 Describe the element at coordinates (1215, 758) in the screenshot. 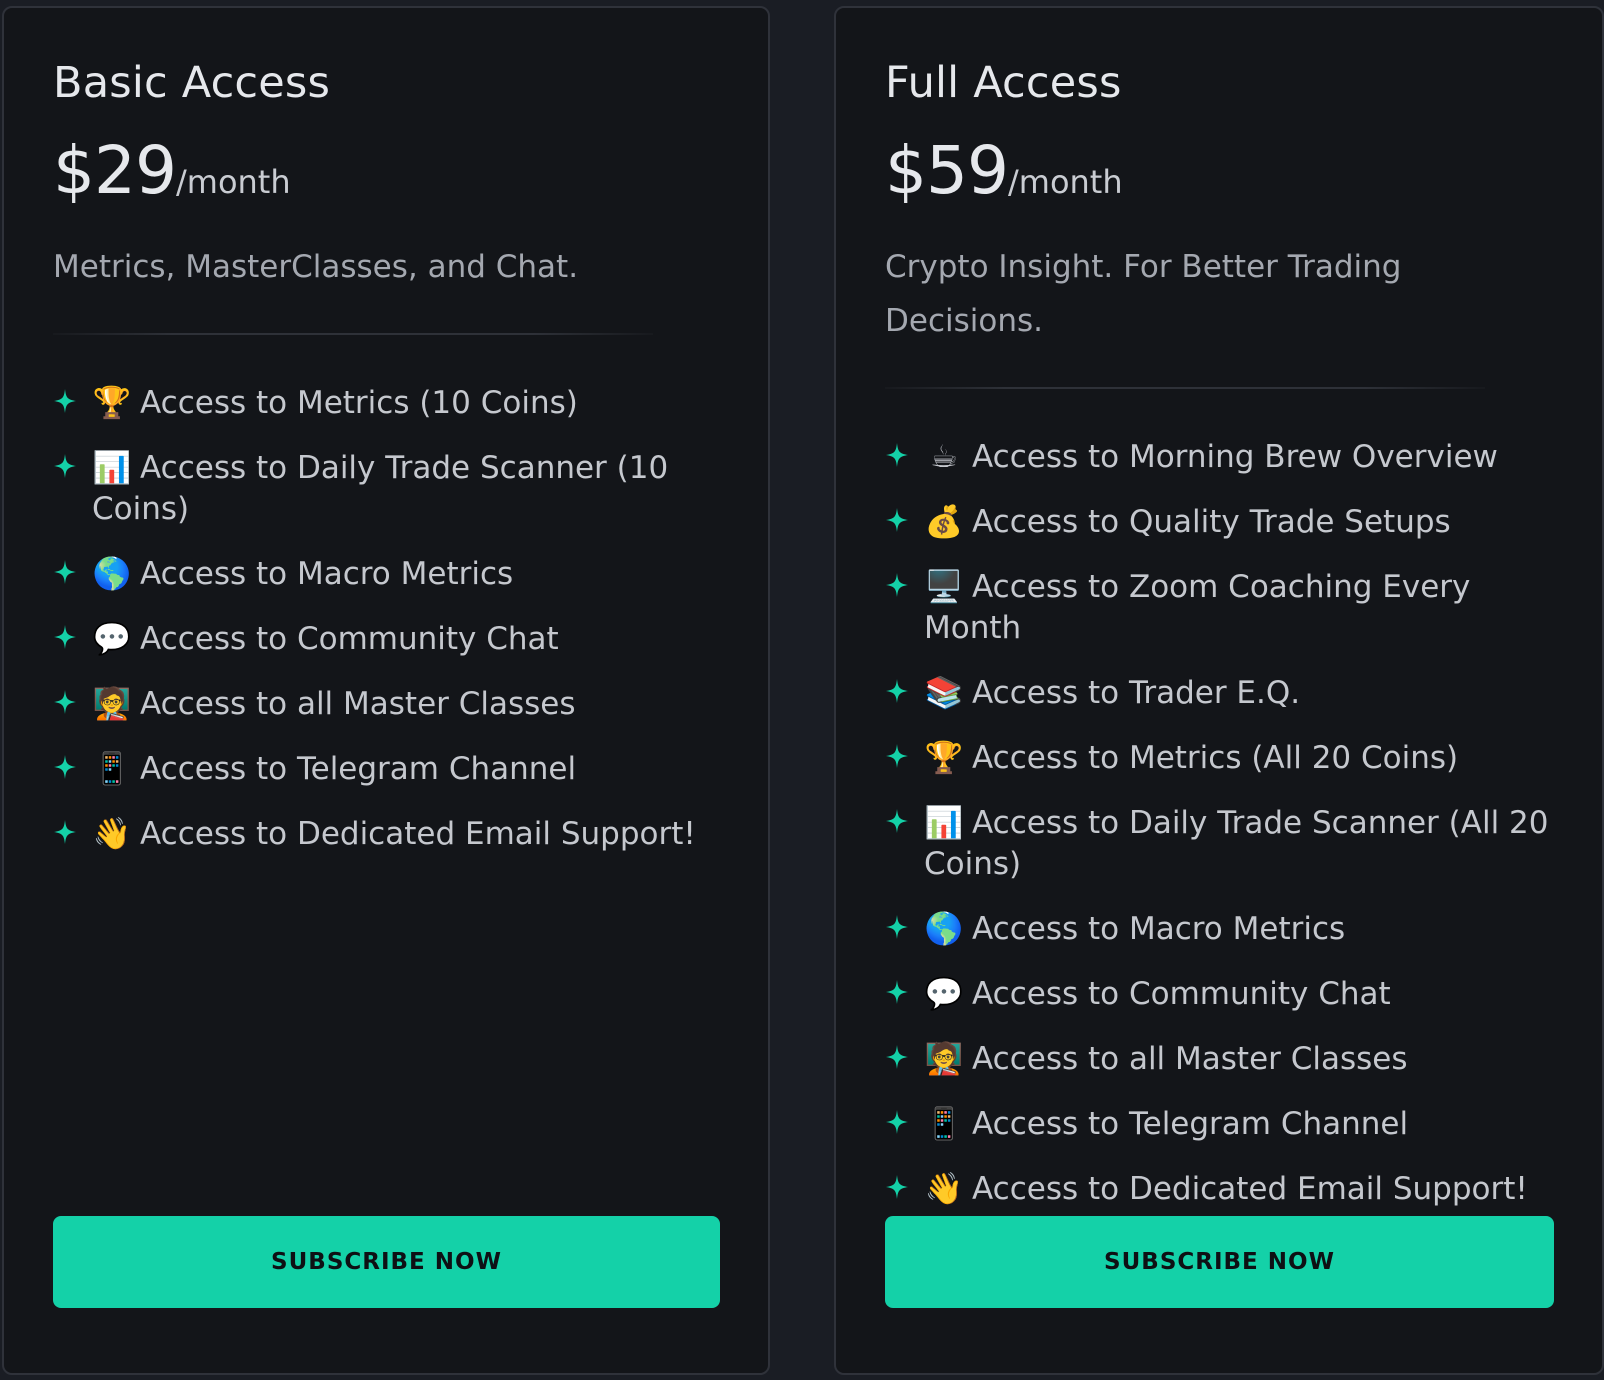

I see `feature-text: Access to Metrics (All 20 Coins)` at that location.